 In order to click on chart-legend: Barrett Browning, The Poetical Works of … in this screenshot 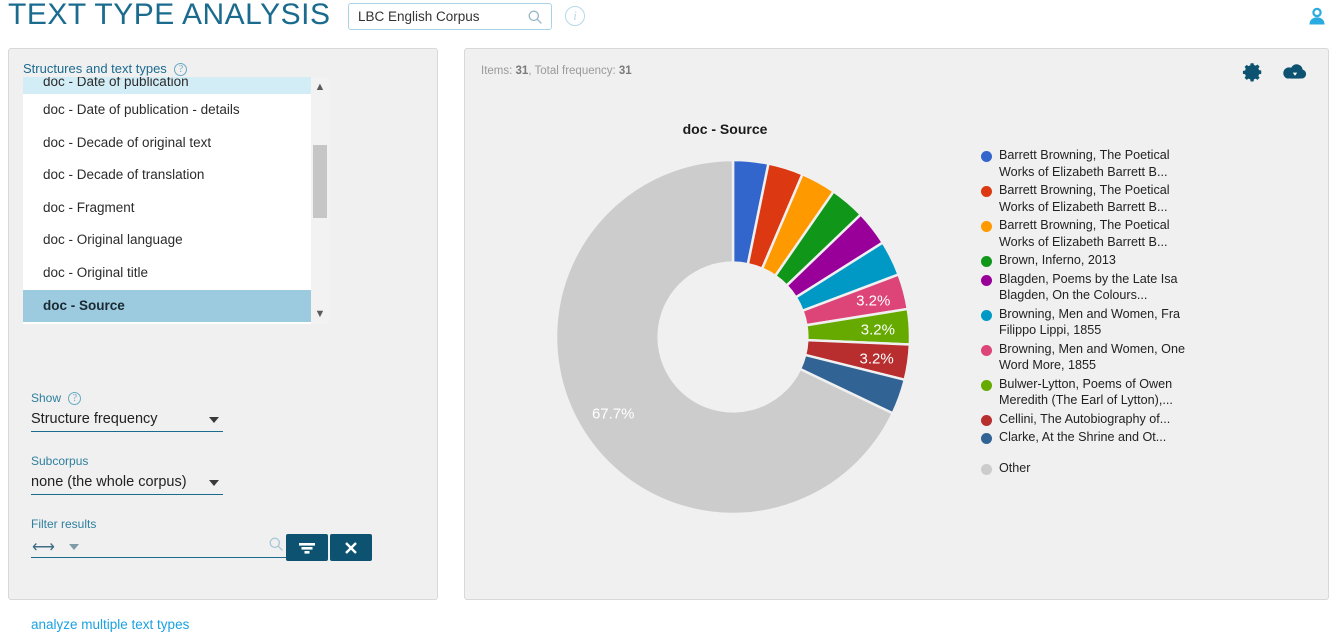, I will do `click(1151, 312)`.